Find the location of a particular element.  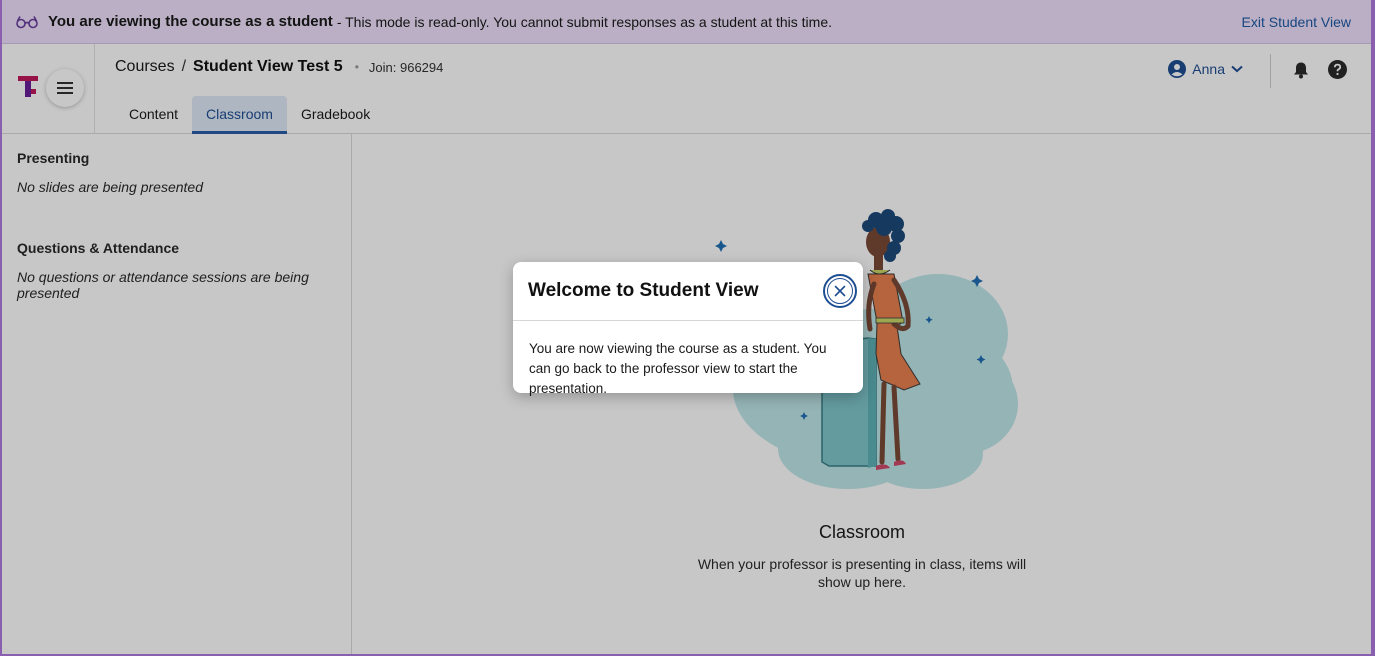

dialog-header: Welcome to Student View is located at coordinates (688, 291).